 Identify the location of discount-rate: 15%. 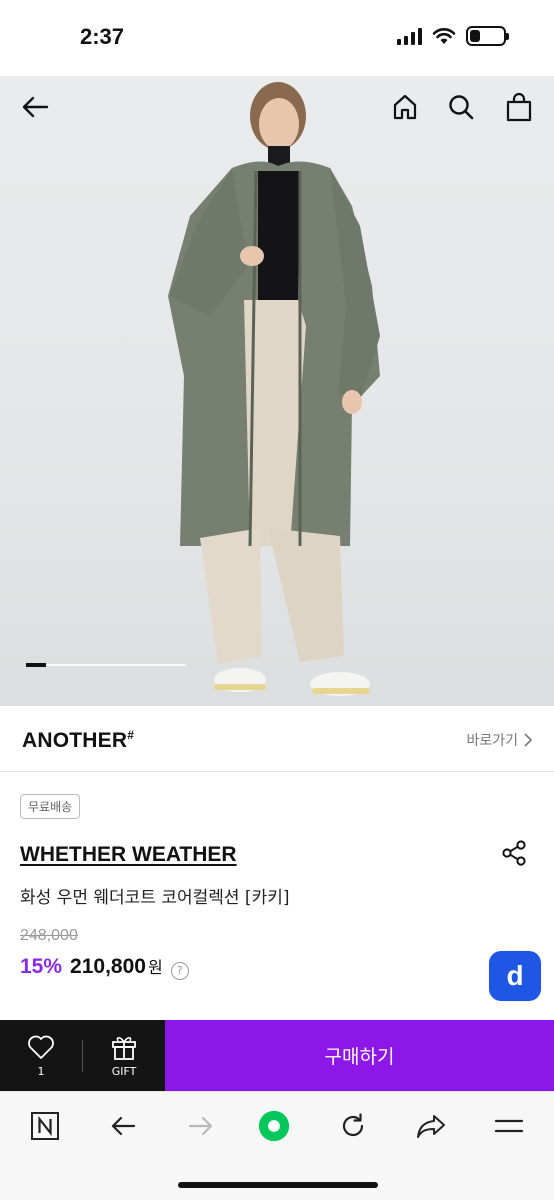
(41, 966).